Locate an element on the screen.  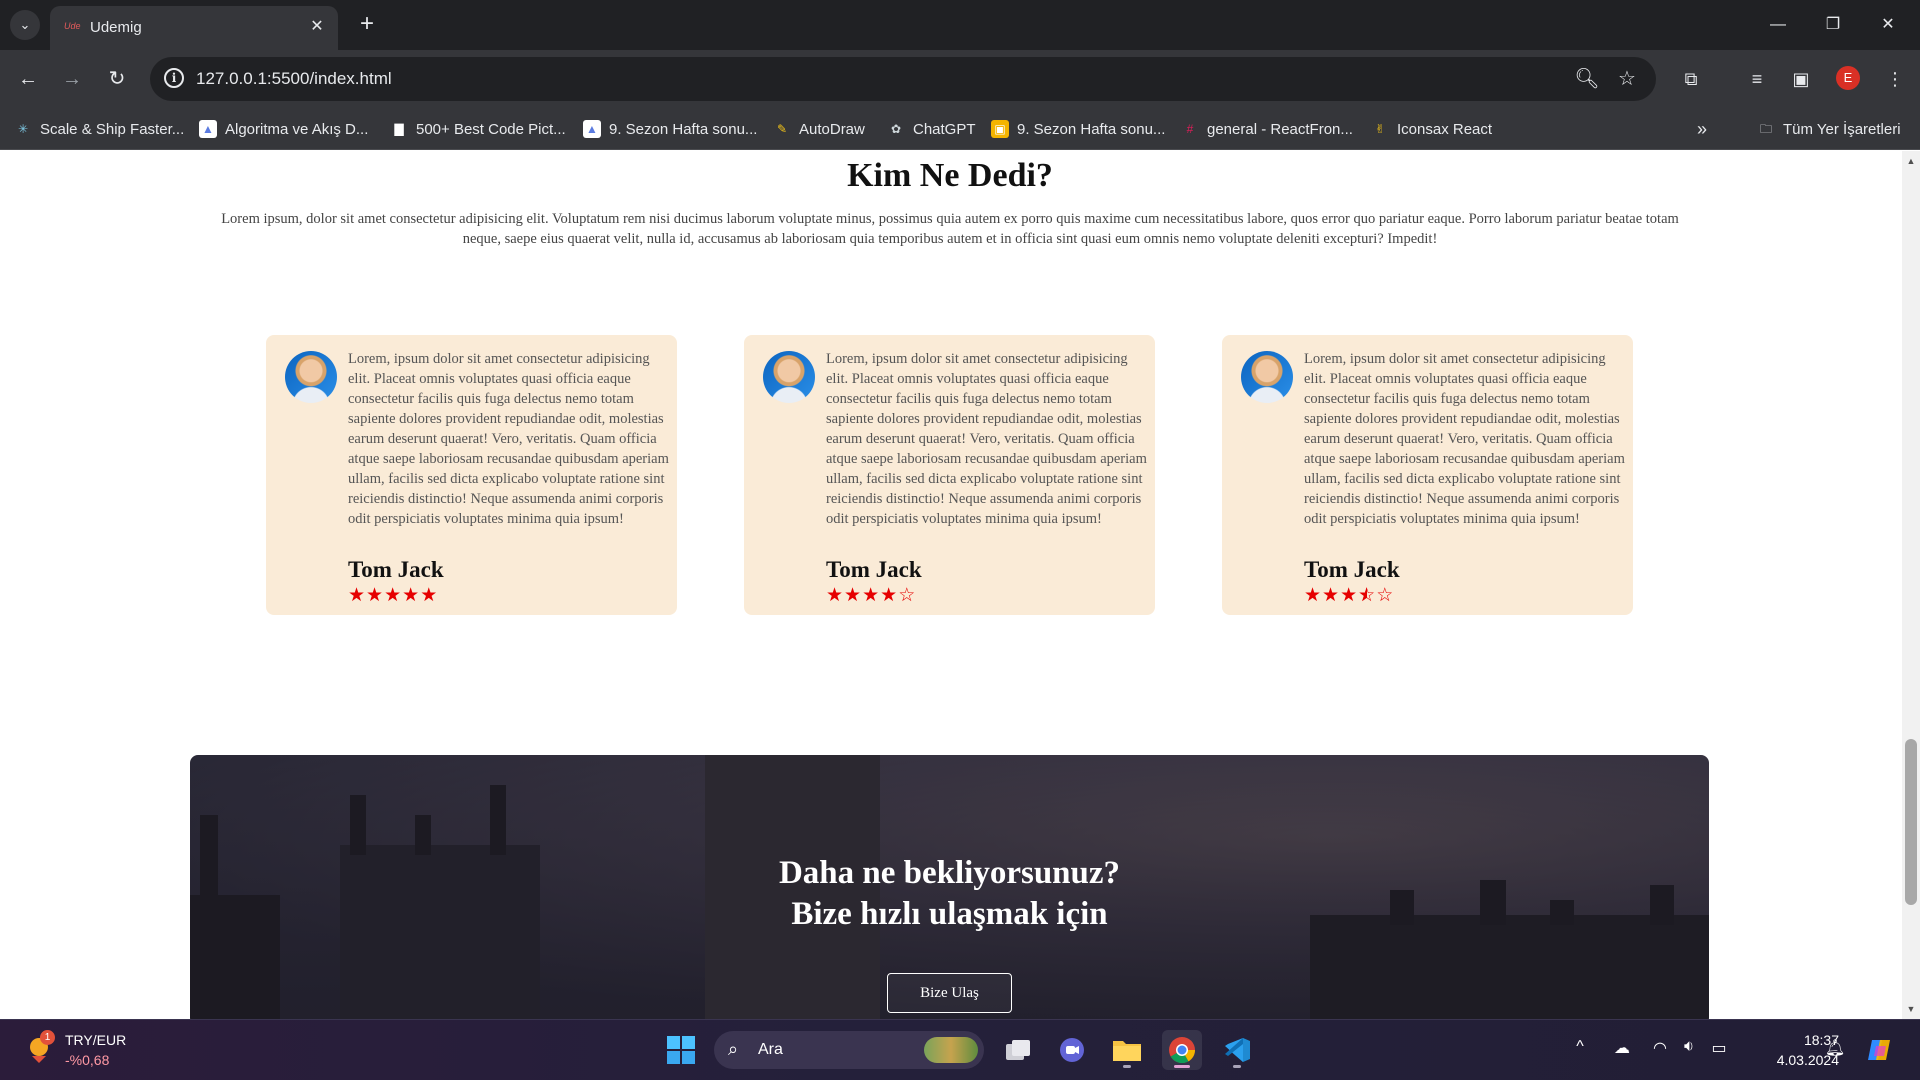
url-text: 127.0.0.1:5500/index.html is located at coordinates (294, 79).